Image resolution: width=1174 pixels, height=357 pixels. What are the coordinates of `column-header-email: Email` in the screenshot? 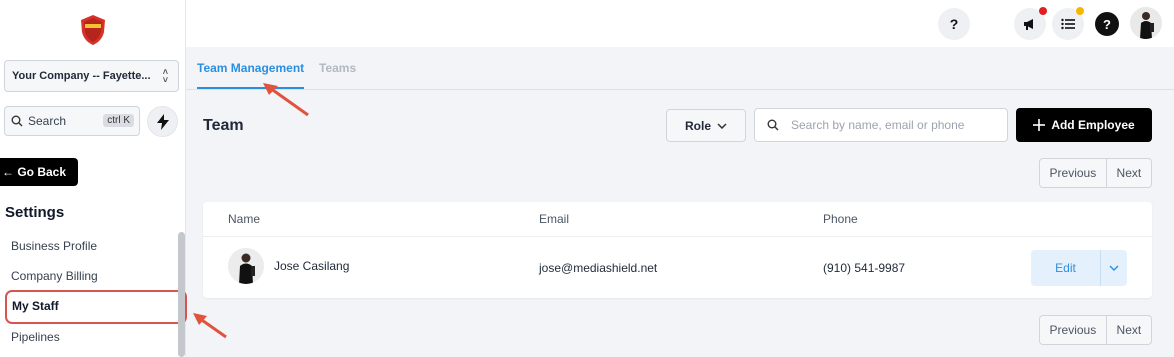 It's located at (554, 219).